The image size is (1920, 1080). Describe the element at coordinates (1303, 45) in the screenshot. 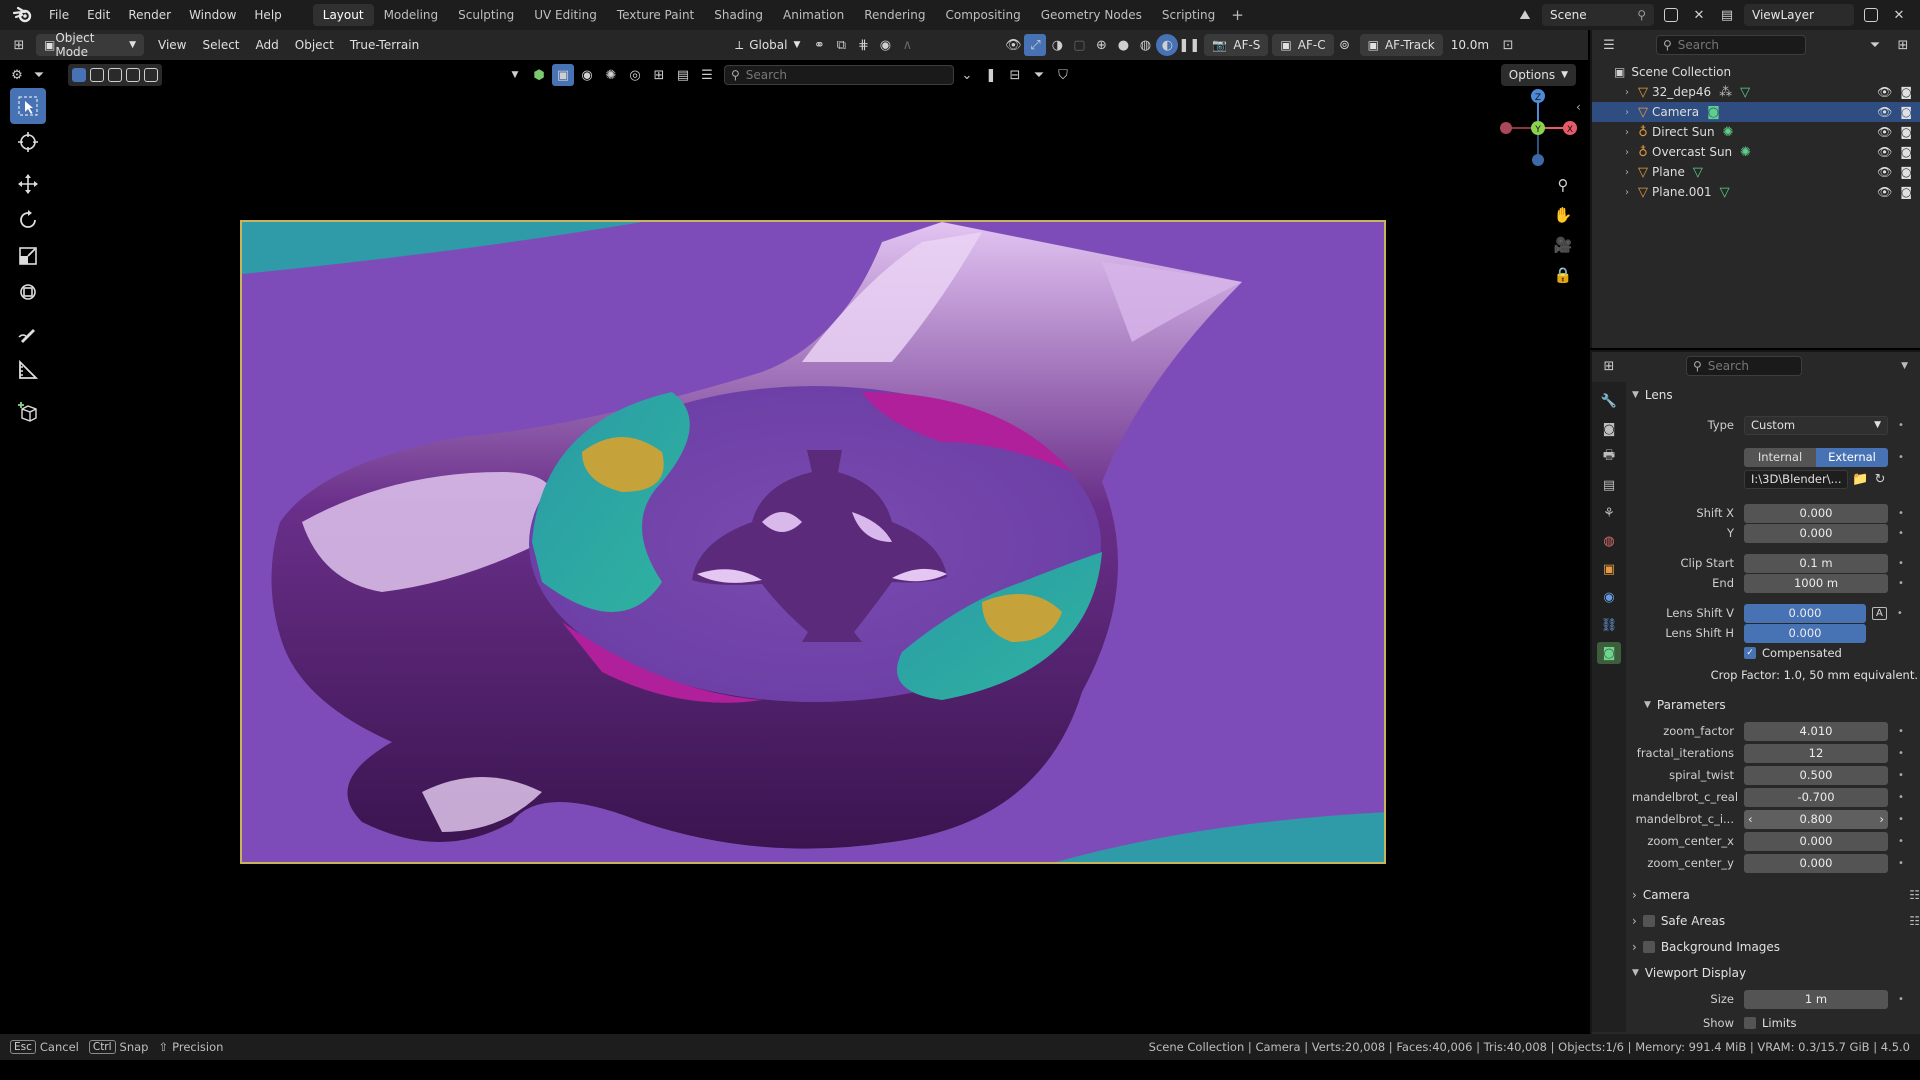

I see `af-c-button: ▣ AF-C` at that location.